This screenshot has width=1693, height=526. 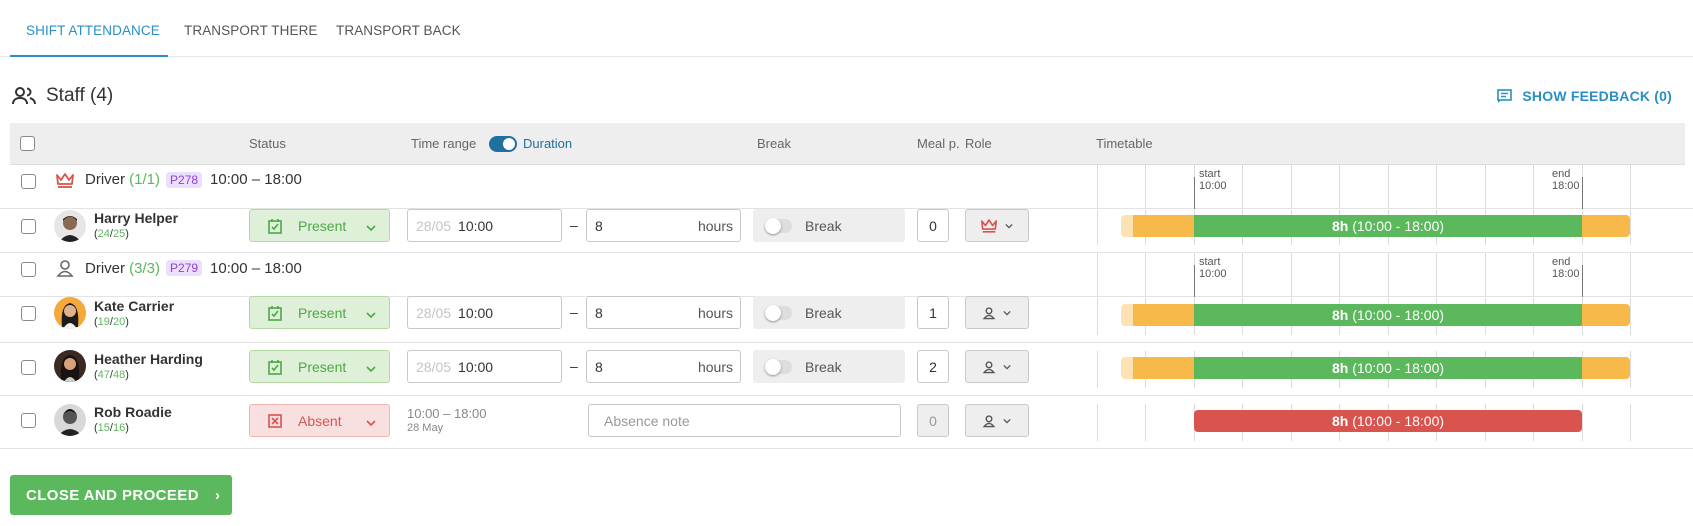 I want to click on select-all-checkbox, so click(x=27, y=143).